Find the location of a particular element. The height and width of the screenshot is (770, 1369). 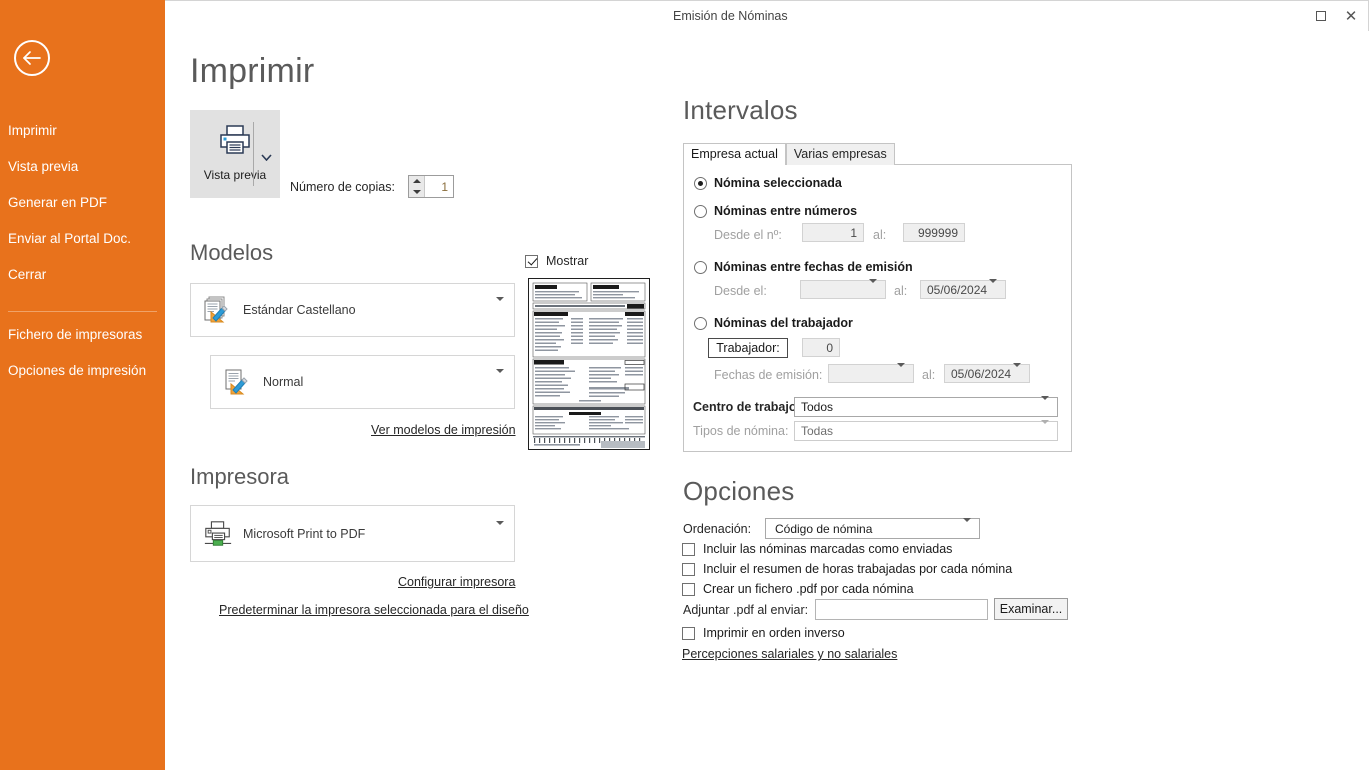

copies-stepper-buttons is located at coordinates (417, 186).